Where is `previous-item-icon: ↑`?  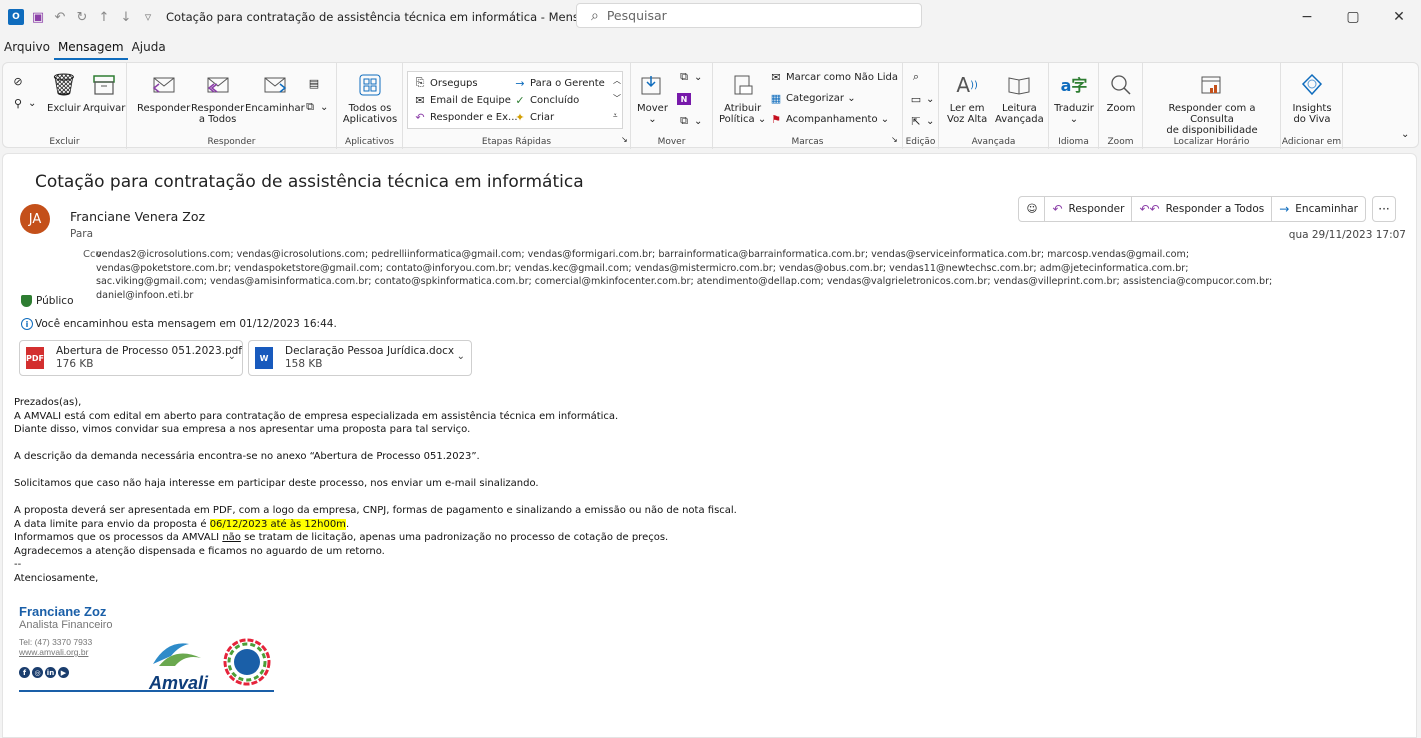
previous-item-icon: ↑ is located at coordinates (104, 17).